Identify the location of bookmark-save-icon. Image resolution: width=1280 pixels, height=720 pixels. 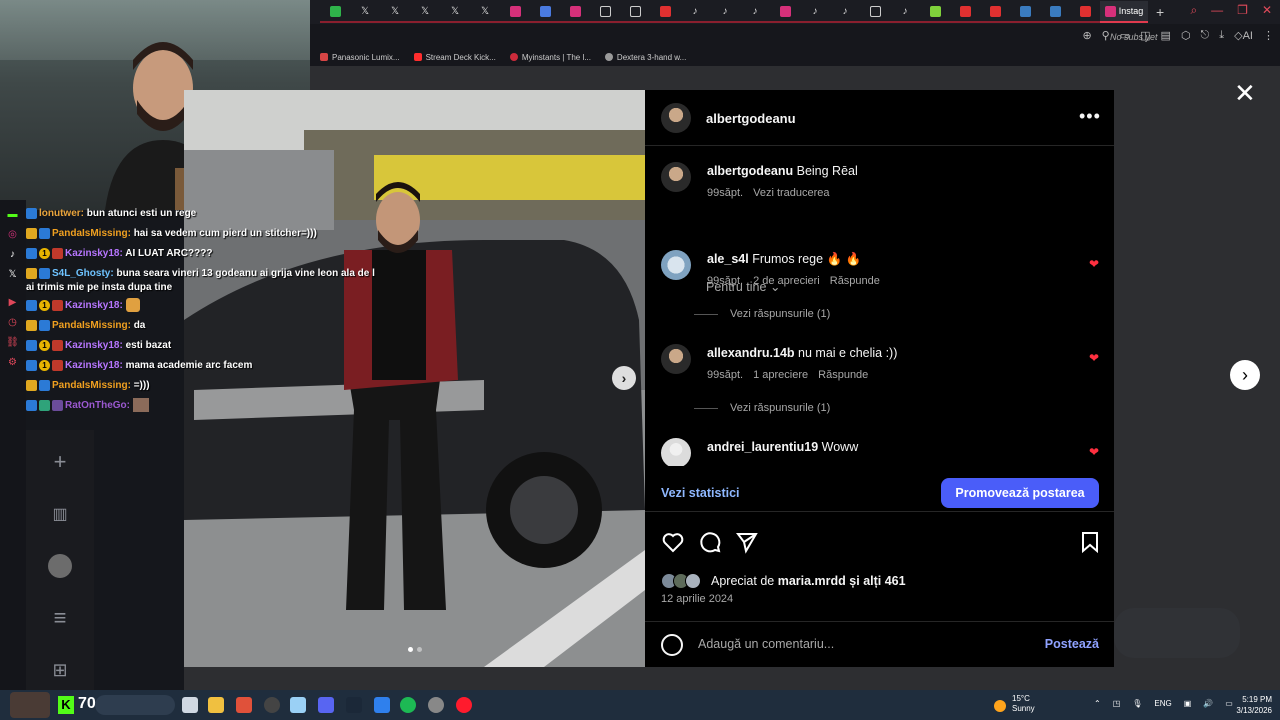
(1090, 542).